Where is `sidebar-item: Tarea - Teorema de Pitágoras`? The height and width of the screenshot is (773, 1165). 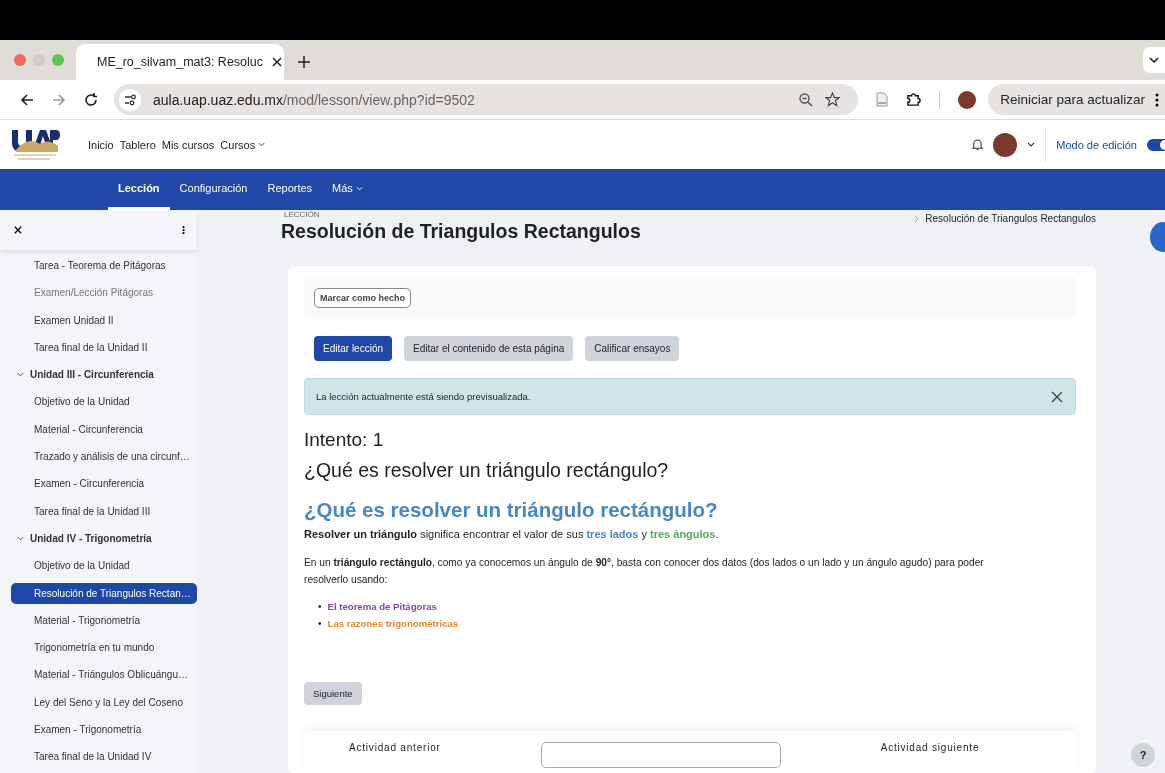 sidebar-item: Tarea - Teorema de Pitágoras is located at coordinates (104, 265).